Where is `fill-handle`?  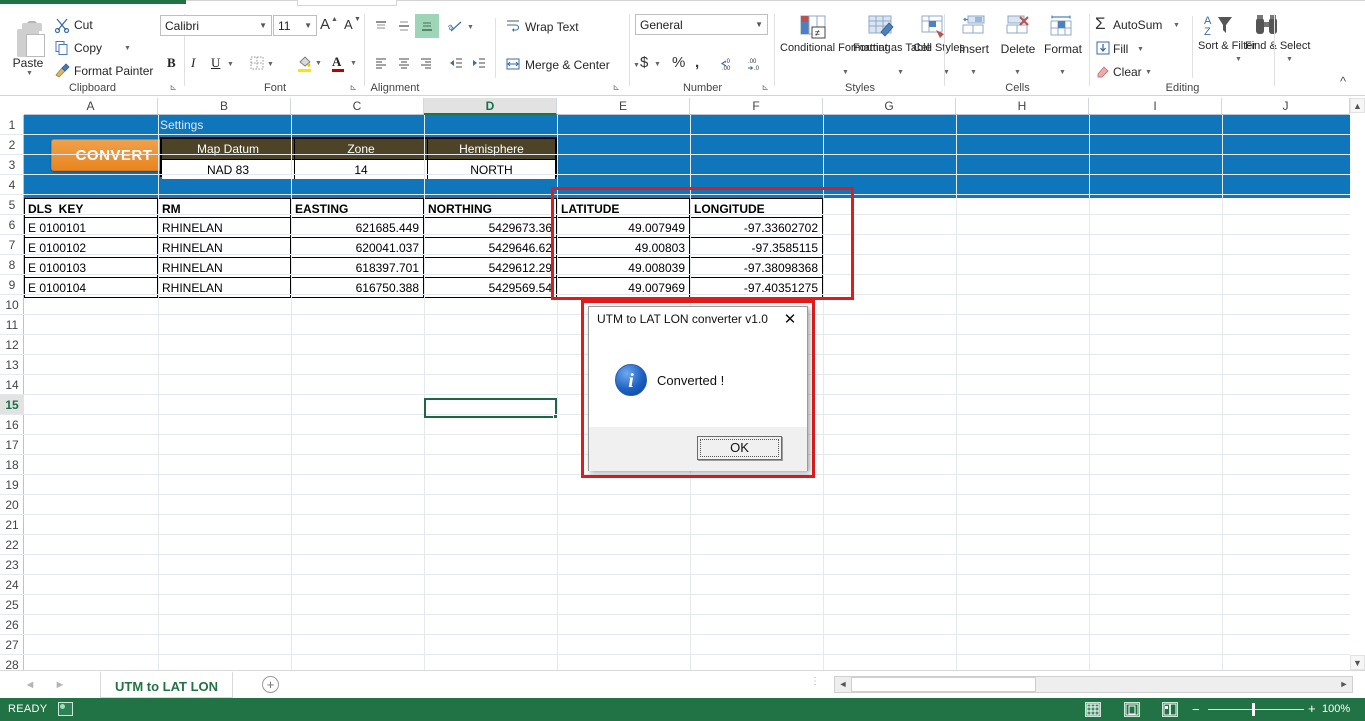
fill-handle is located at coordinates (555, 416).